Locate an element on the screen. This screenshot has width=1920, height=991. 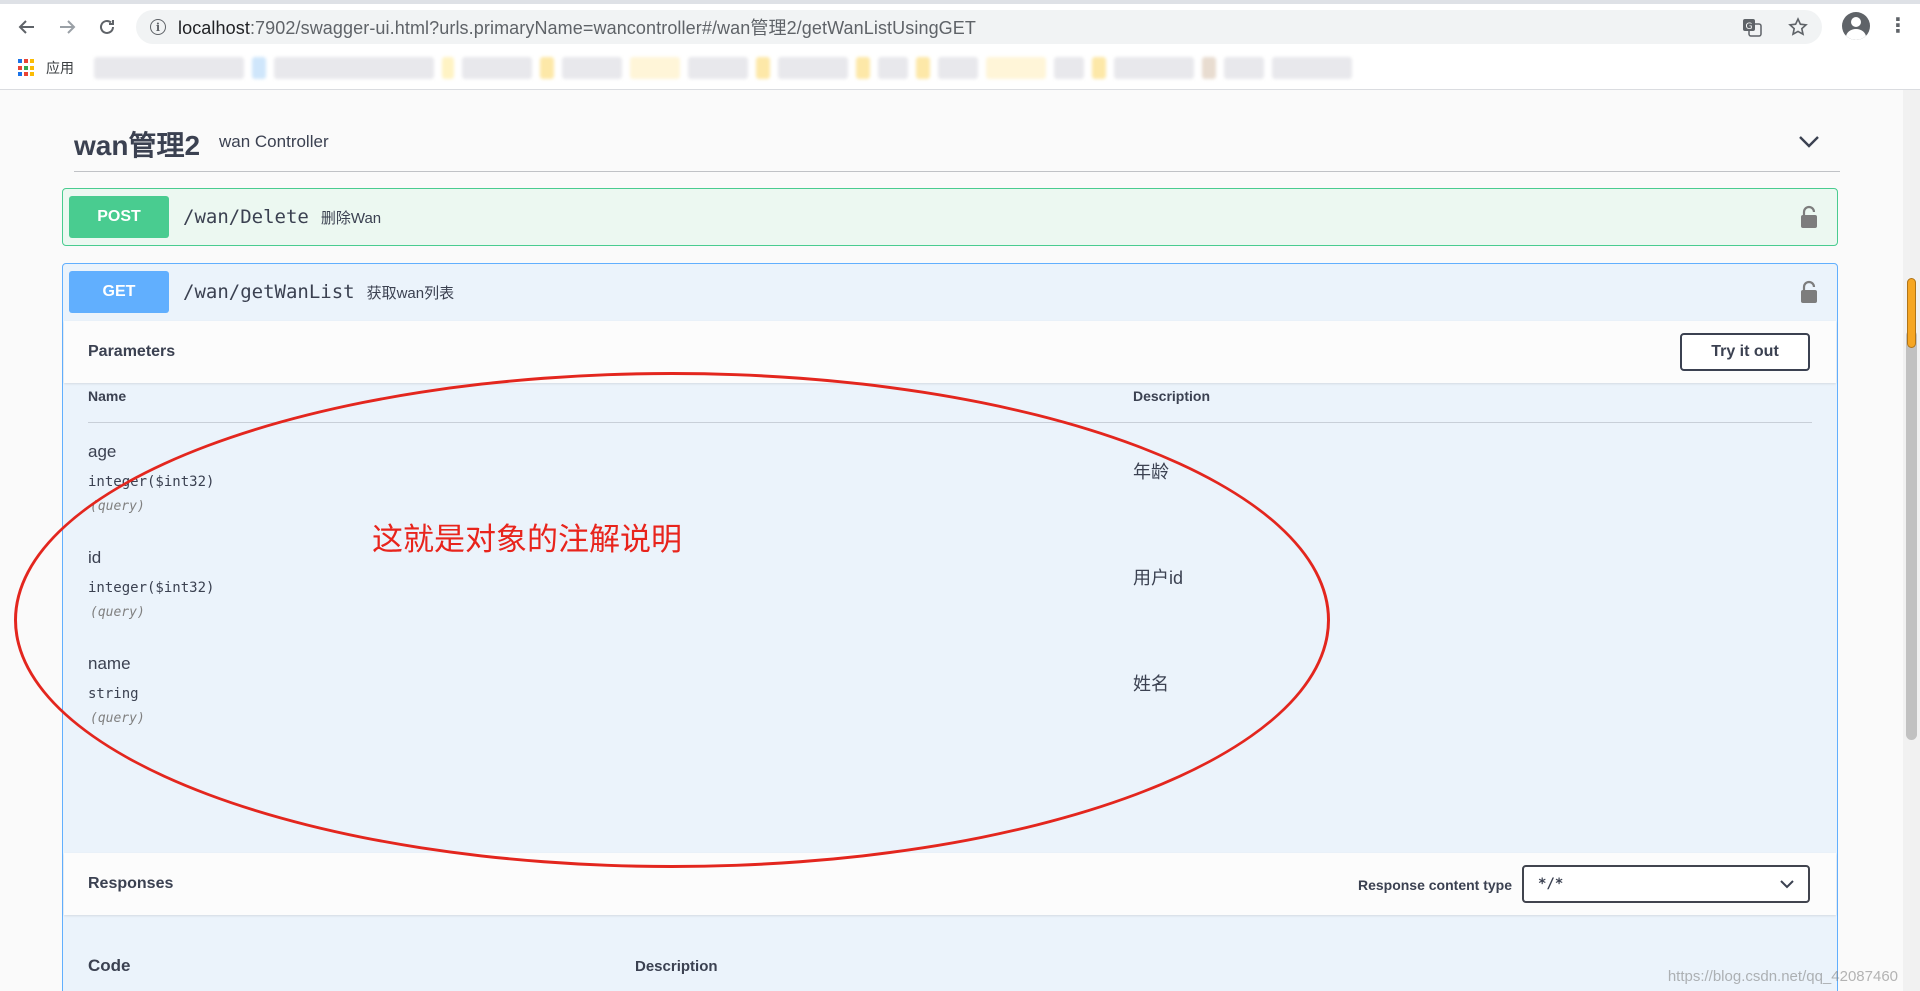
reload-icon is located at coordinates (107, 26).